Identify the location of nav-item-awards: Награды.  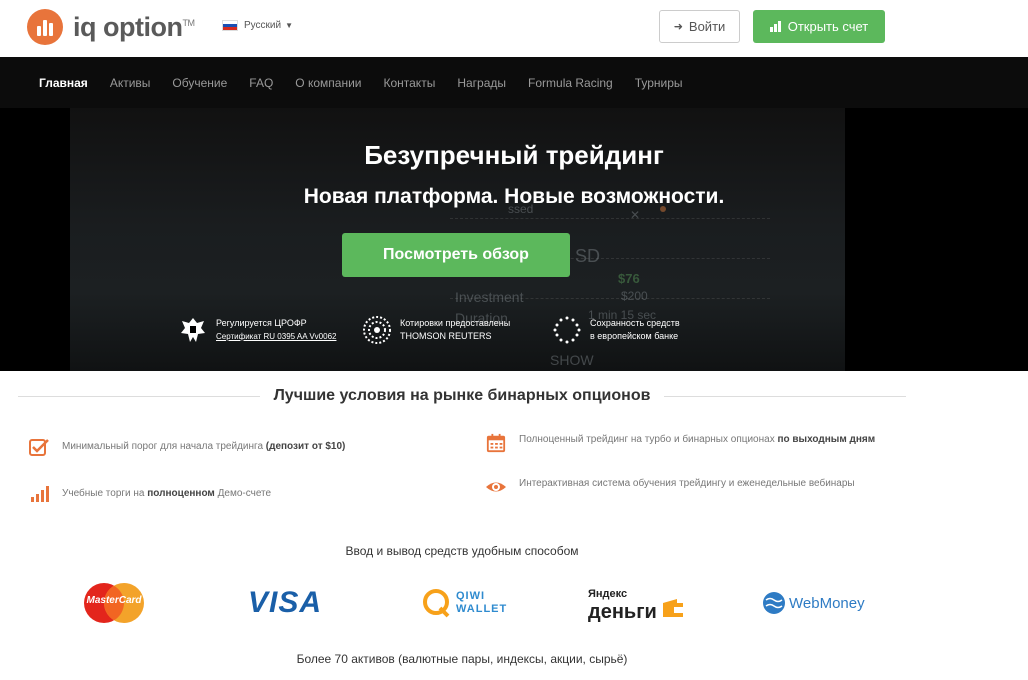
(481, 83).